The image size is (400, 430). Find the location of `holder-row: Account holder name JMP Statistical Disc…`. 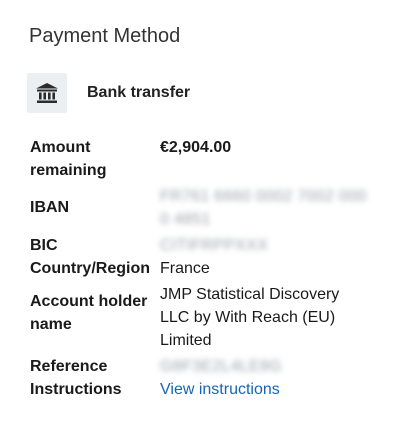

holder-row: Account holder name JMP Statistical Disc… is located at coordinates (200, 316).